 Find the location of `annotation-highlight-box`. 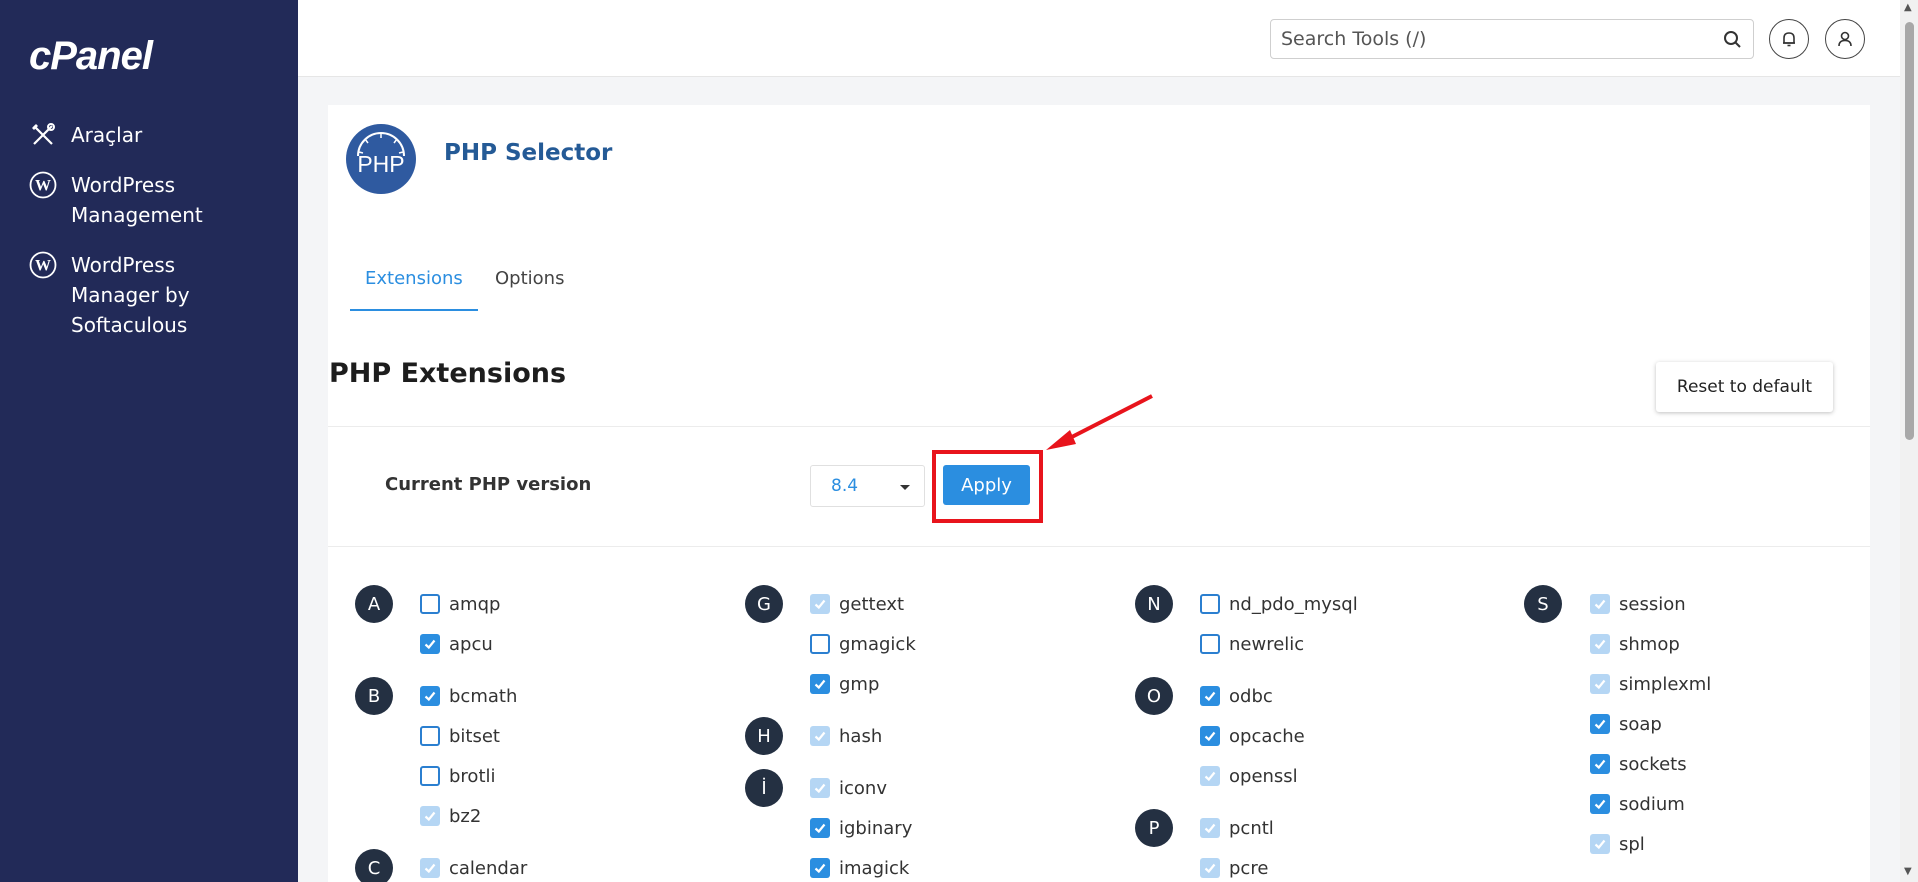

annotation-highlight-box is located at coordinates (987, 486).